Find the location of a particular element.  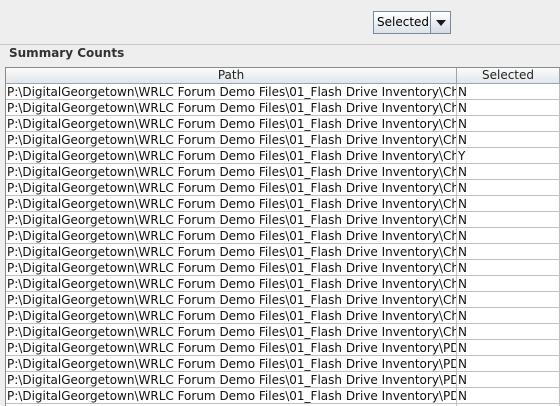

column-header-selected: Selected is located at coordinates (508, 75).